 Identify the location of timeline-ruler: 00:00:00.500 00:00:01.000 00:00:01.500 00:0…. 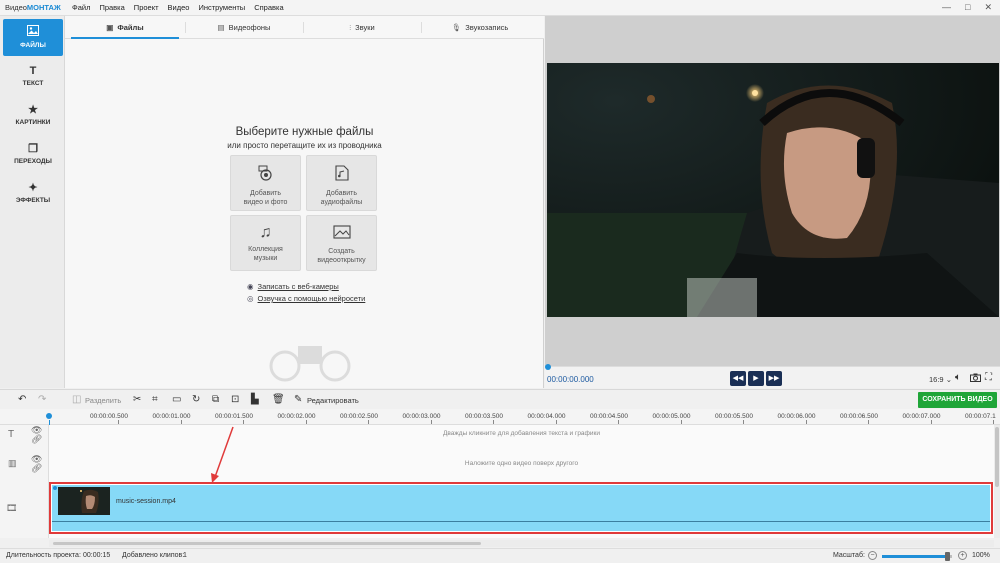
(500, 417).